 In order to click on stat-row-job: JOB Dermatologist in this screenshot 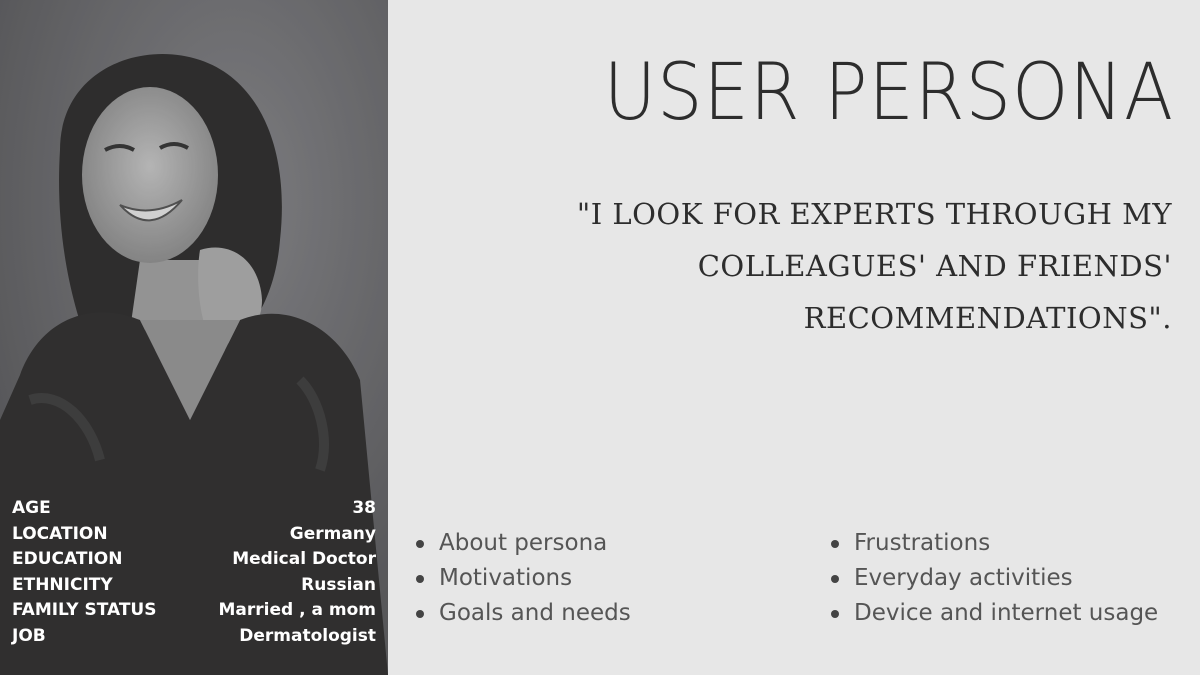, I will do `click(194, 637)`.